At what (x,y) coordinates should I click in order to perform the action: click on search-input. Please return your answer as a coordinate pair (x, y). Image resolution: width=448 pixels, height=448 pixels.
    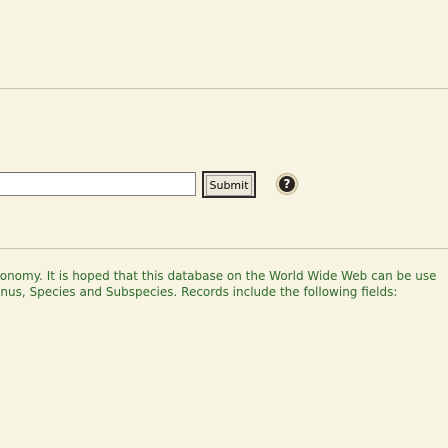
    Looking at the image, I should click on (98, 184).